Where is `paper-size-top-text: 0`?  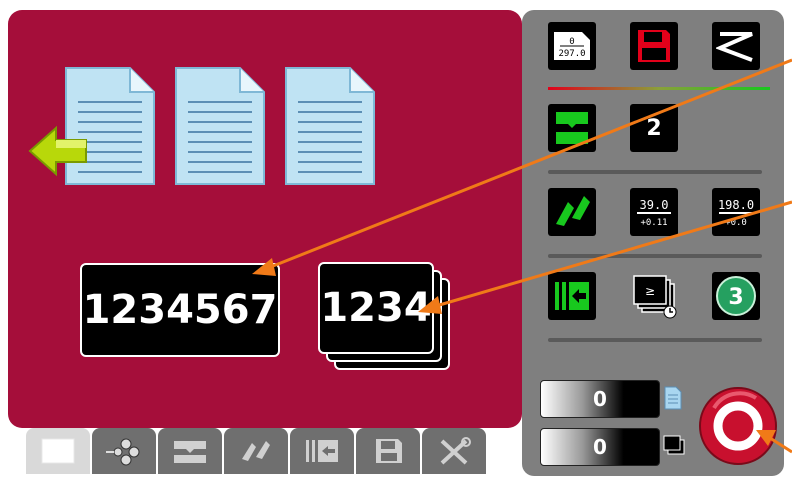 paper-size-top-text: 0 is located at coordinates (571, 42).